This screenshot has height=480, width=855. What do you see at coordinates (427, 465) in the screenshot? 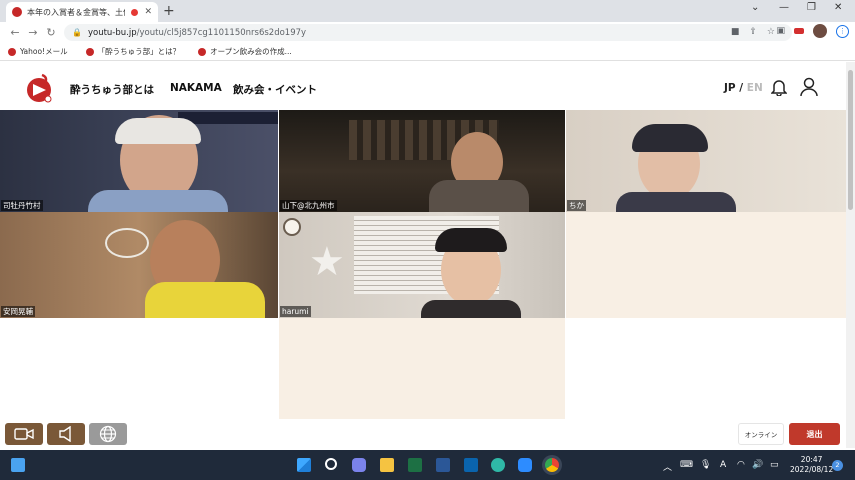
I see `windows-taskbar: ︿ ⌨ 🎙 A ◠ 🔊 ▭ 20:47 2022/08/12 2` at bounding box center [427, 465].